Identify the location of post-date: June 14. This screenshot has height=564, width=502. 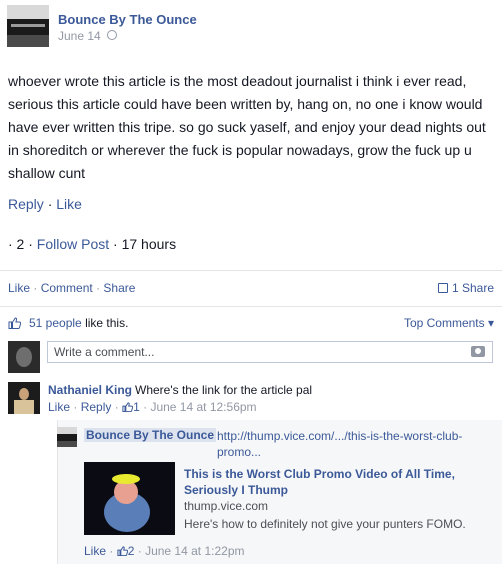
(79, 36).